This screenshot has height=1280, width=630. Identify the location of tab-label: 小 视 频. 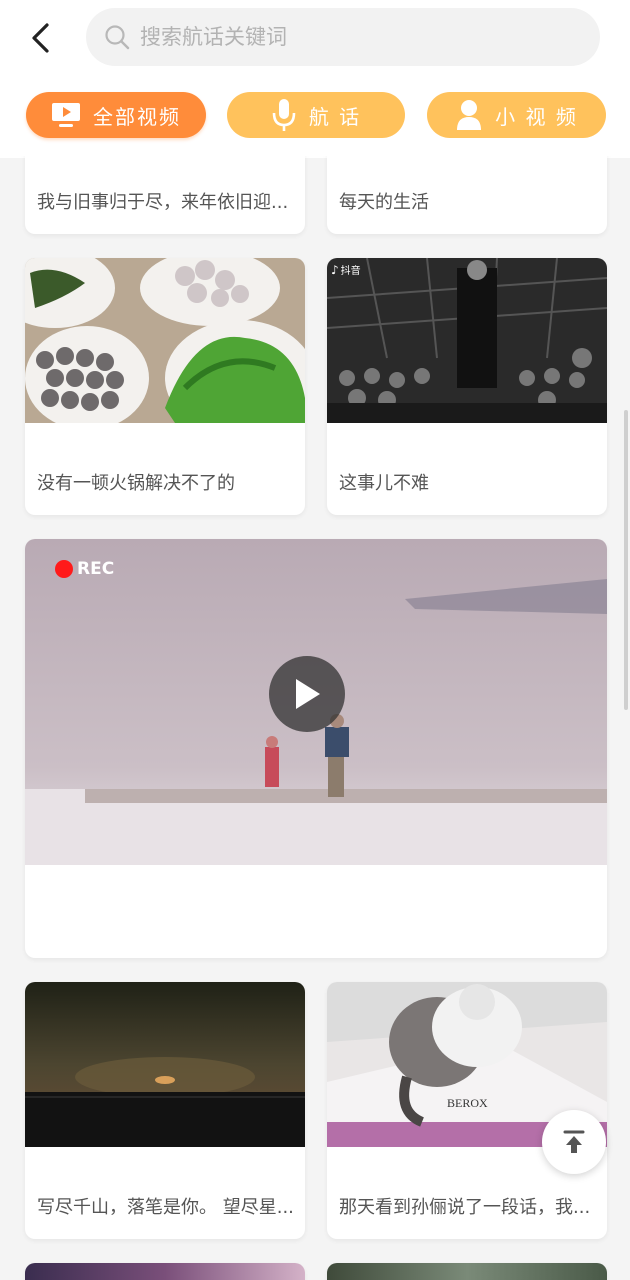
(536, 116).